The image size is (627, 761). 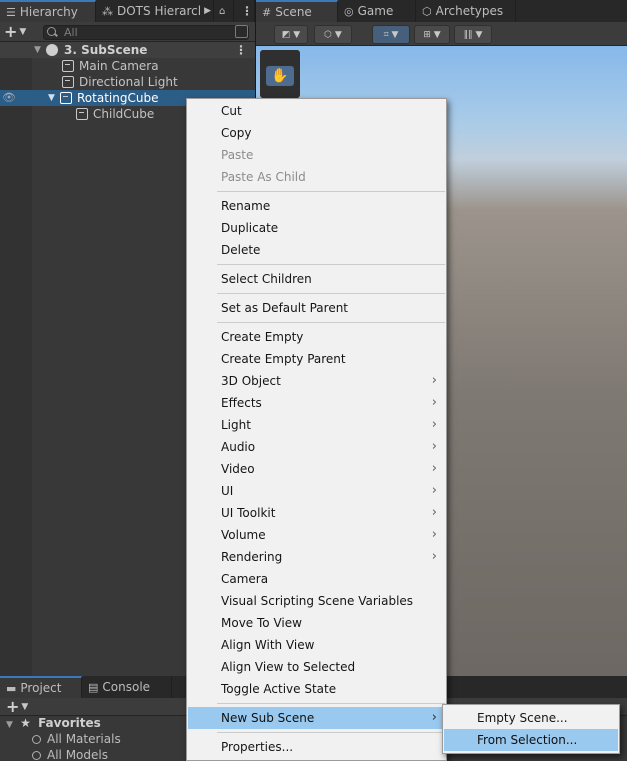 I want to click on menu-item-new-sub-scene: New Sub Scene ›, so click(x=316, y=718).